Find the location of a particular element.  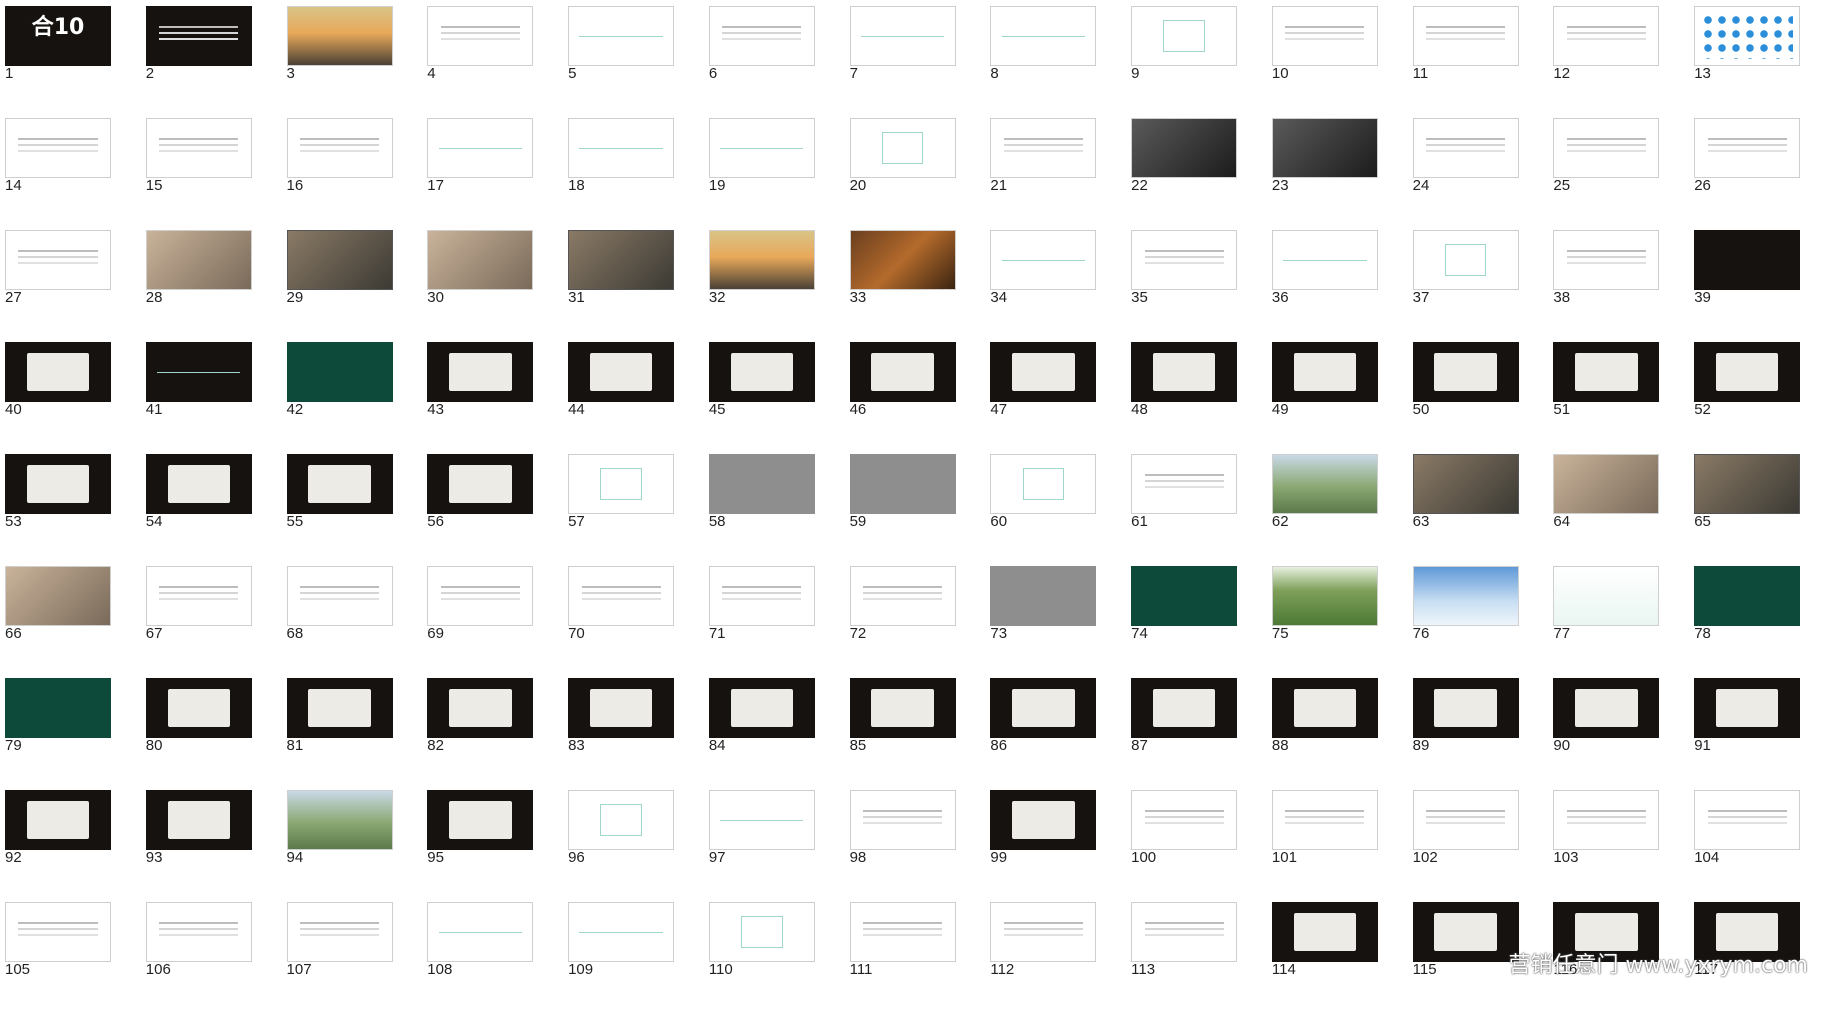

slide-cell: 15 is located at coordinates (214, 173).